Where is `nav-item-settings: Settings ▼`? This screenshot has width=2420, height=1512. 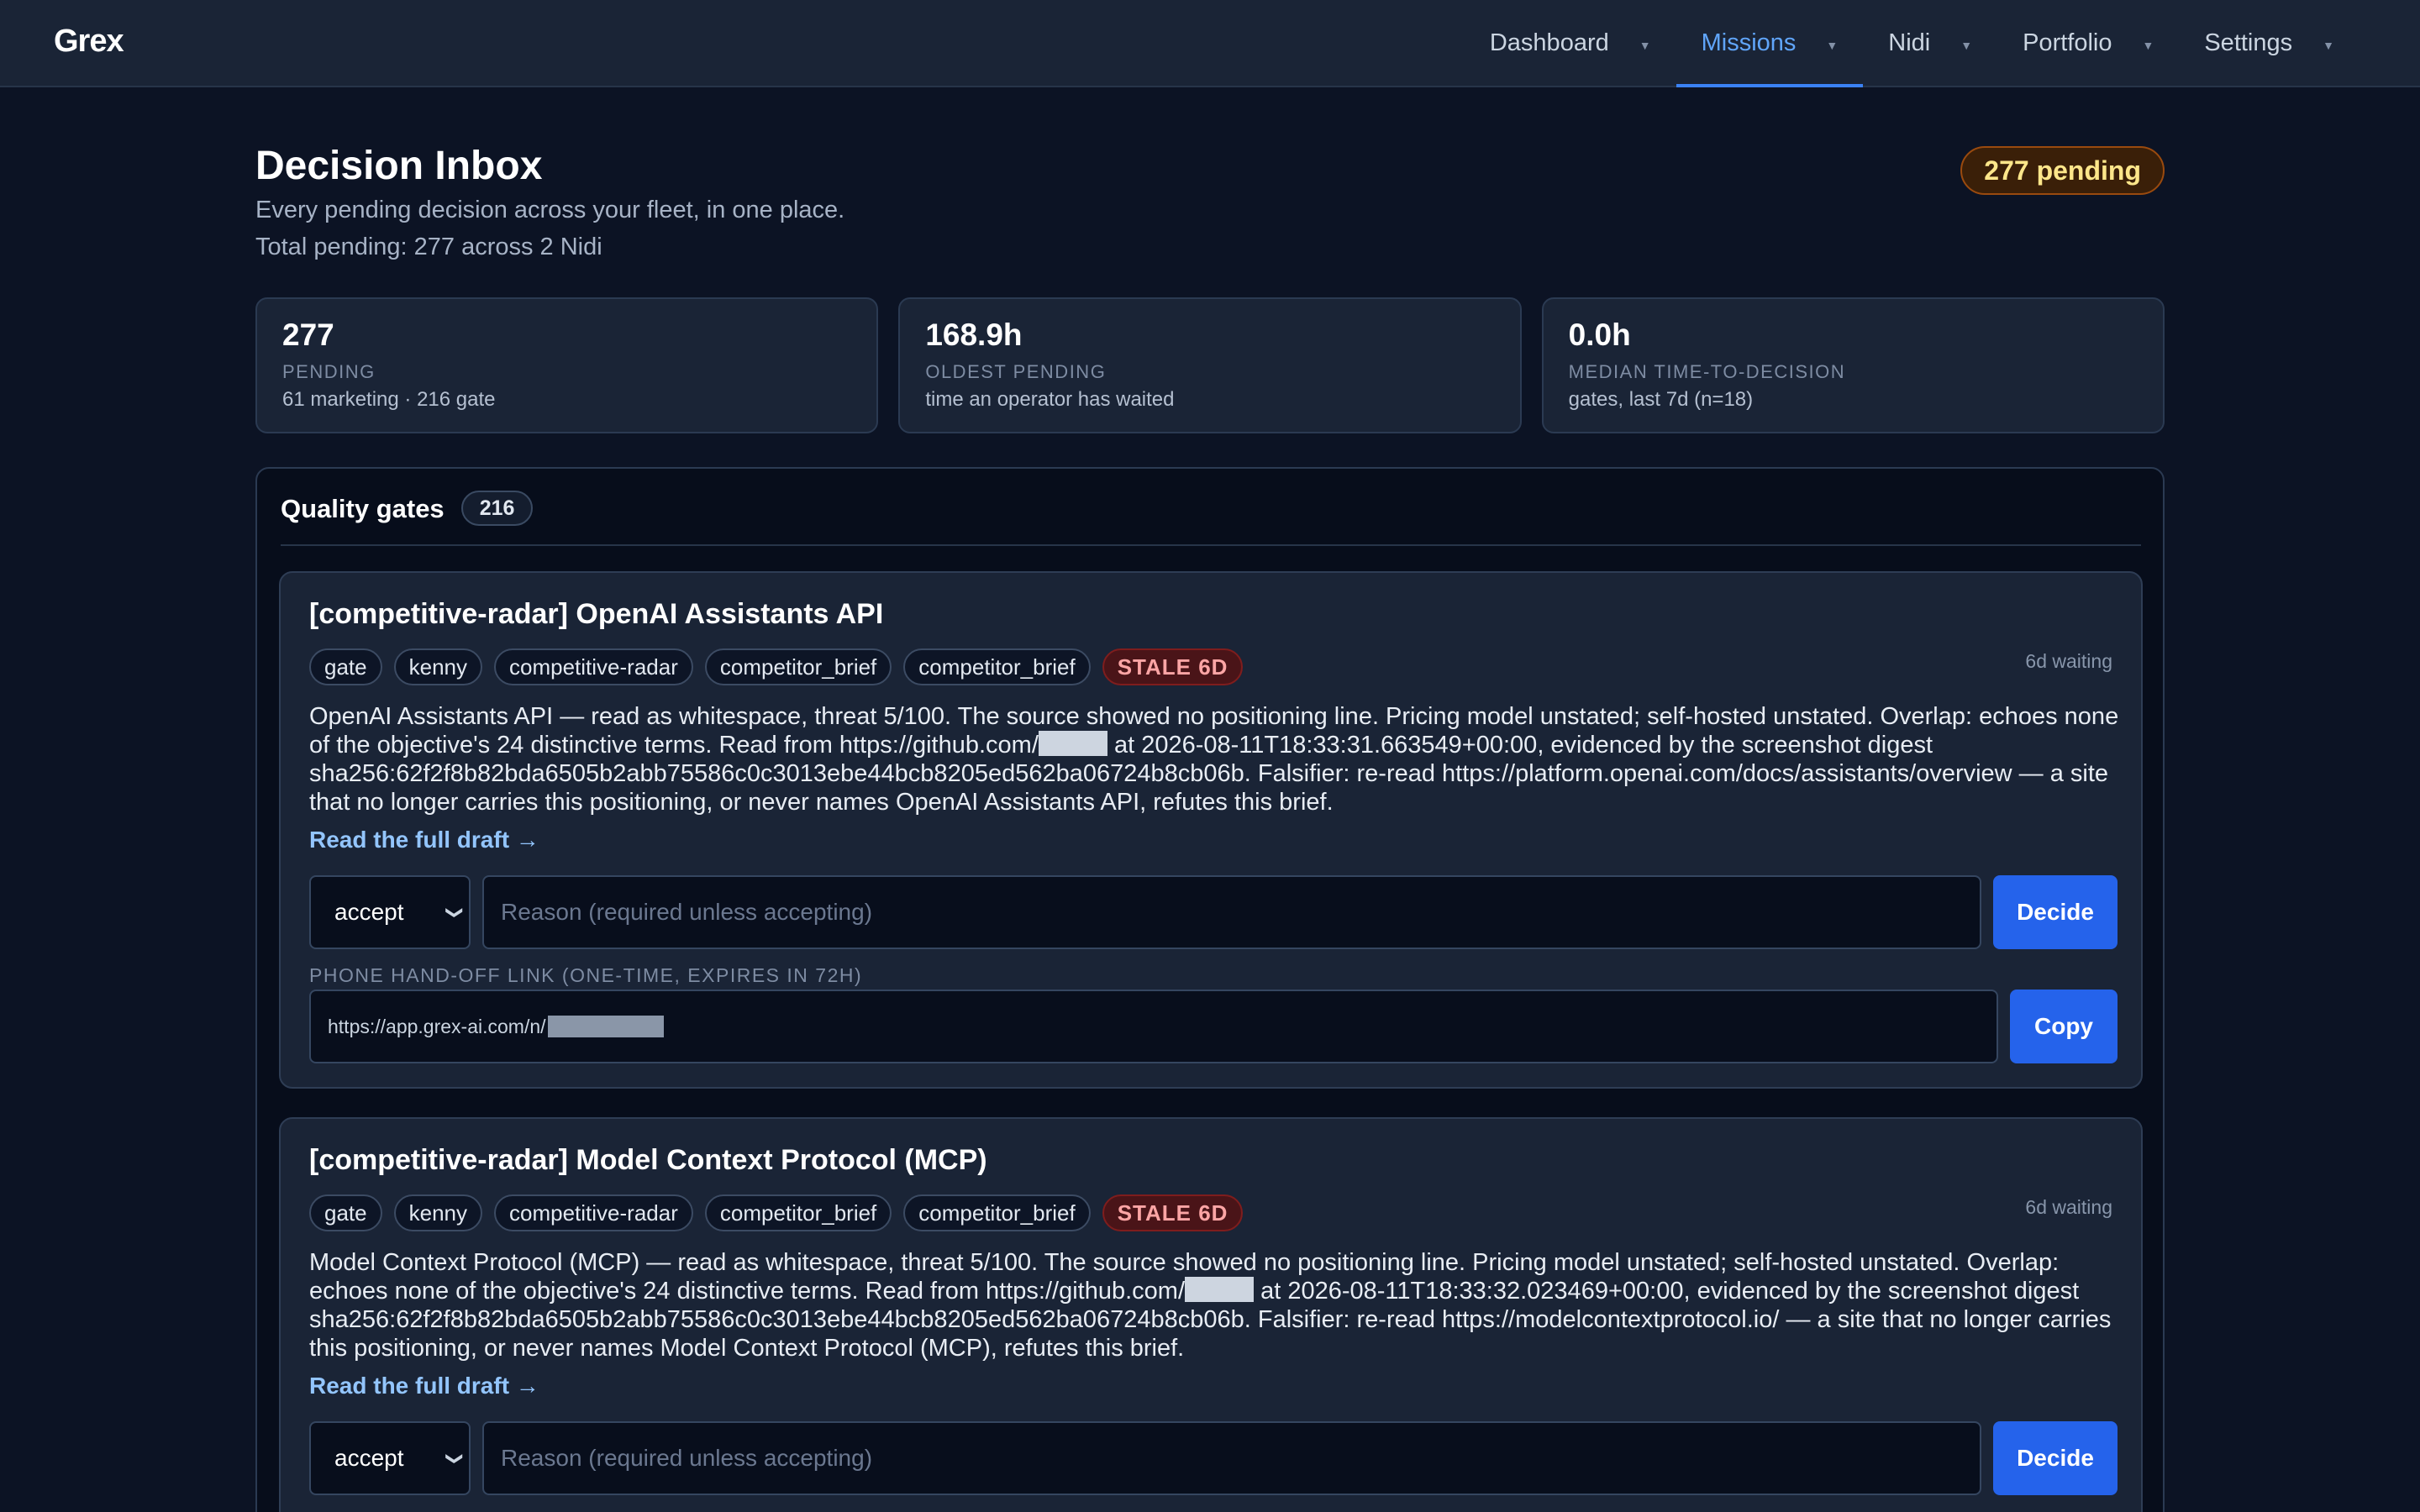 nav-item-settings: Settings ▼ is located at coordinates (2269, 43).